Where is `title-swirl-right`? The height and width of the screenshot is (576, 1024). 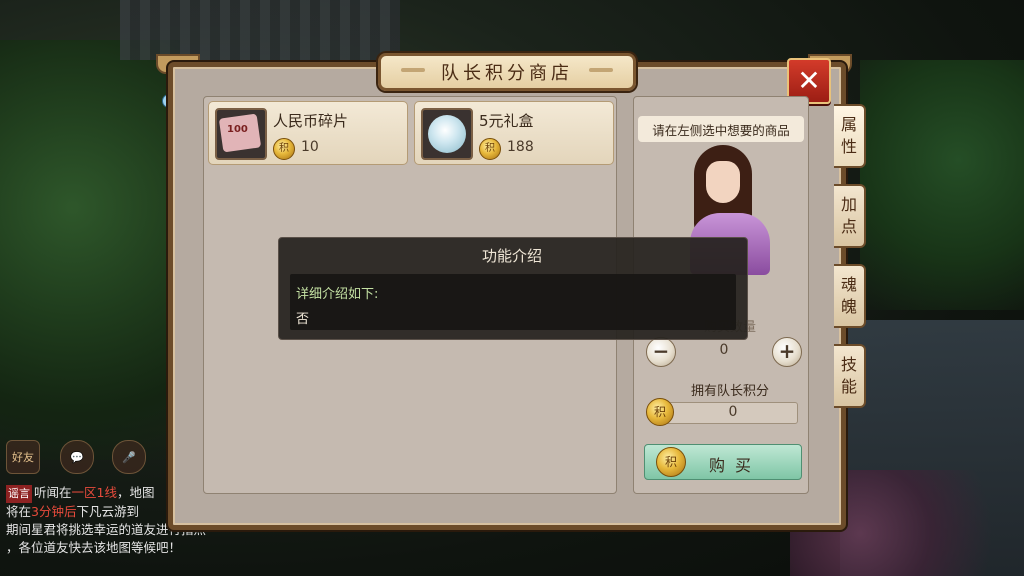 title-swirl-right is located at coordinates (601, 70).